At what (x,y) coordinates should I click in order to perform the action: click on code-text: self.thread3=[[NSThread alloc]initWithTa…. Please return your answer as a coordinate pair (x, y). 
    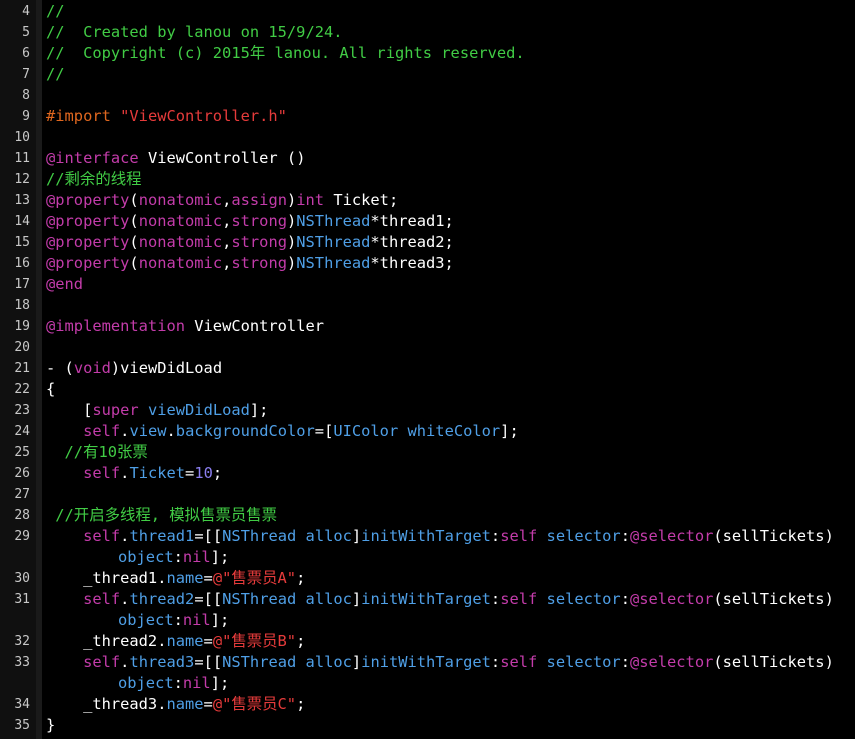
    Looking at the image, I should click on (440, 662).